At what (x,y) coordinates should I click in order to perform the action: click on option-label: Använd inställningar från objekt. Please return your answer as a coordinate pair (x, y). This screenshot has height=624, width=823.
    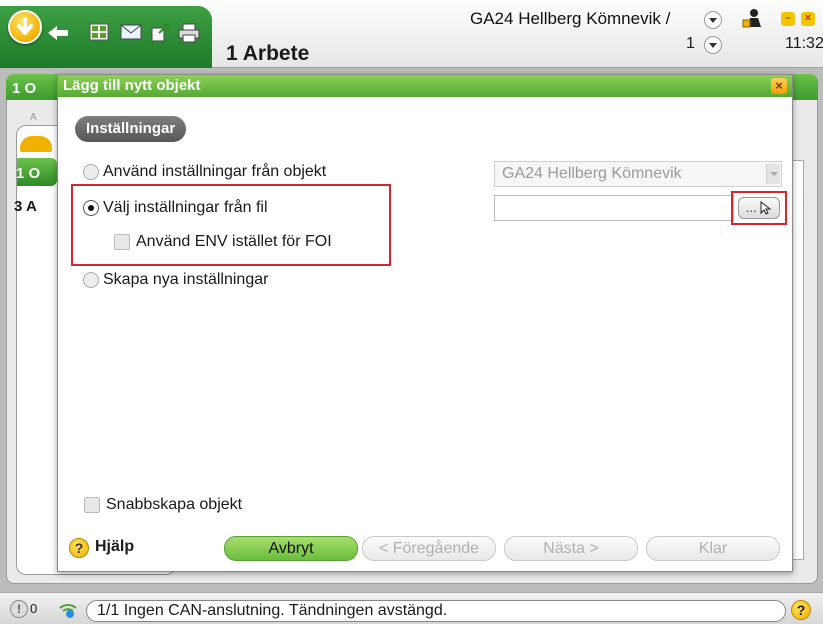
    Looking at the image, I should click on (215, 171).